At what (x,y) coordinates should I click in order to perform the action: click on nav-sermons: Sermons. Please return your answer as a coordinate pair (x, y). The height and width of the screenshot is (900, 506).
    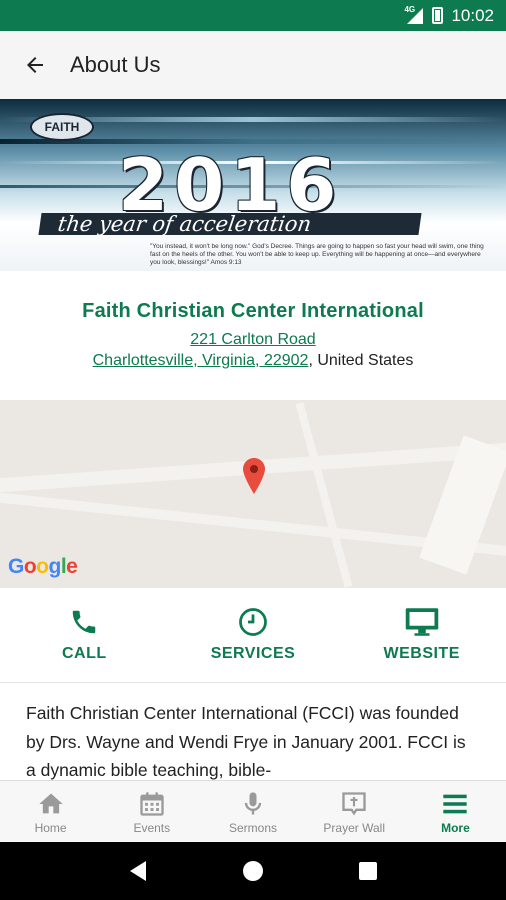
    Looking at the image, I should click on (252, 811).